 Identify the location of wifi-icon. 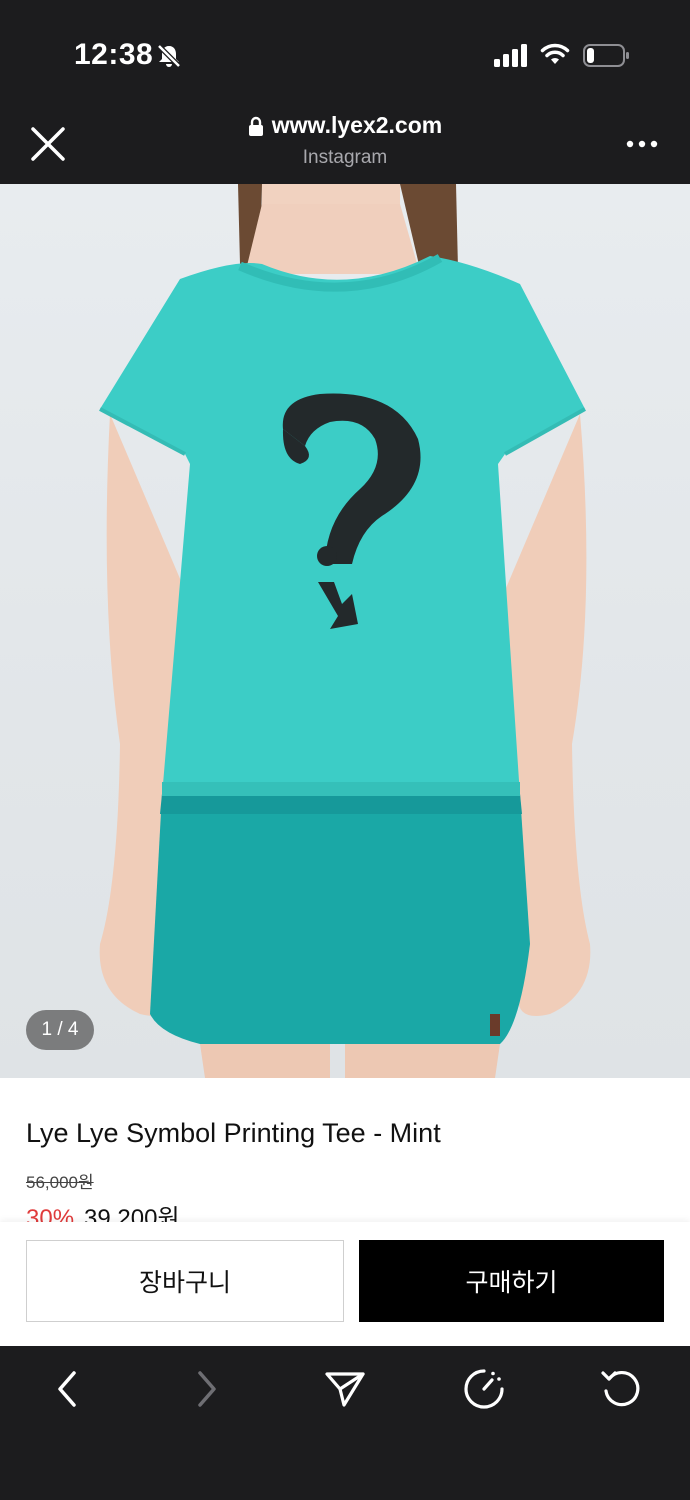
(555, 53).